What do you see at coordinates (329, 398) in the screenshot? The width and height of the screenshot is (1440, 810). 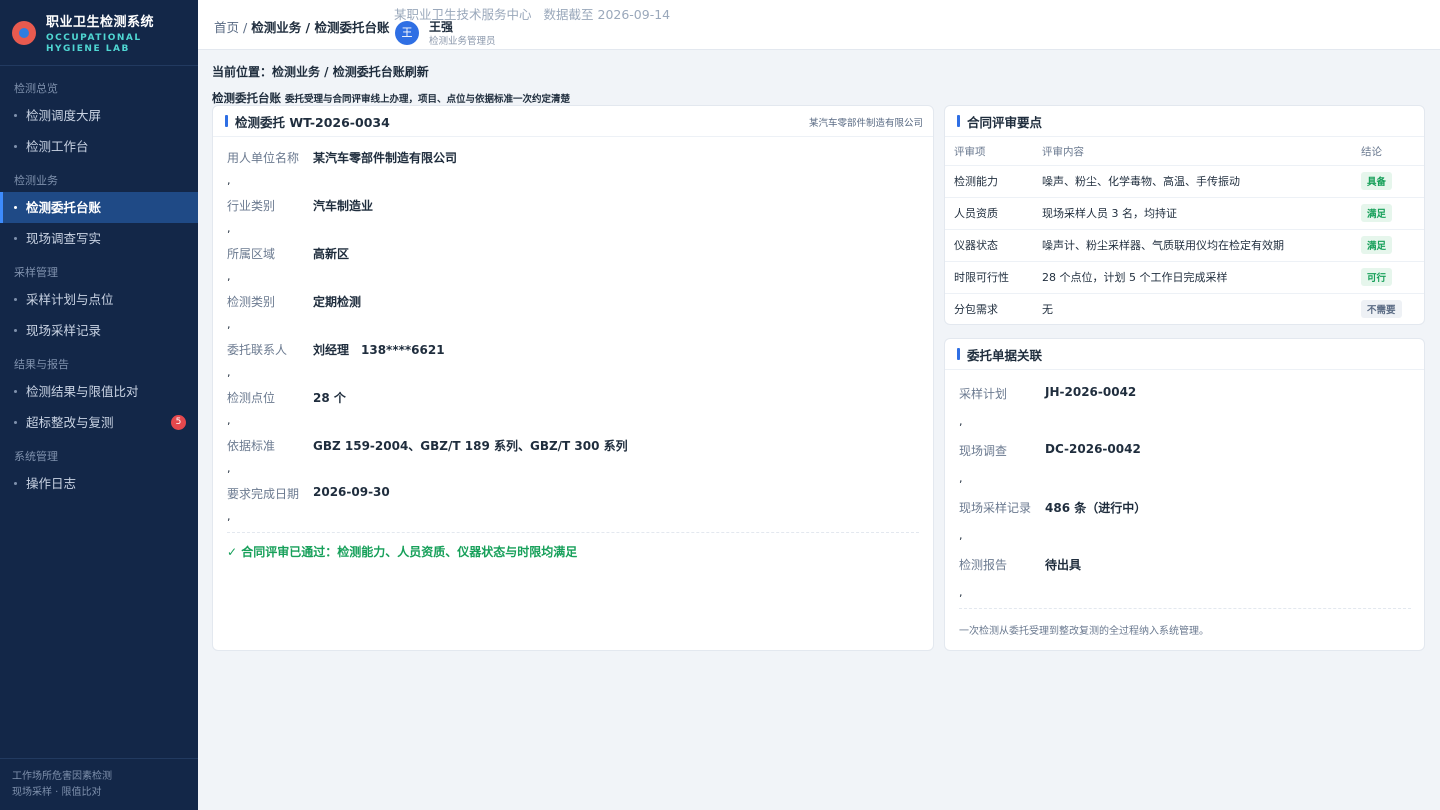 I see `field-value: 28 个` at bounding box center [329, 398].